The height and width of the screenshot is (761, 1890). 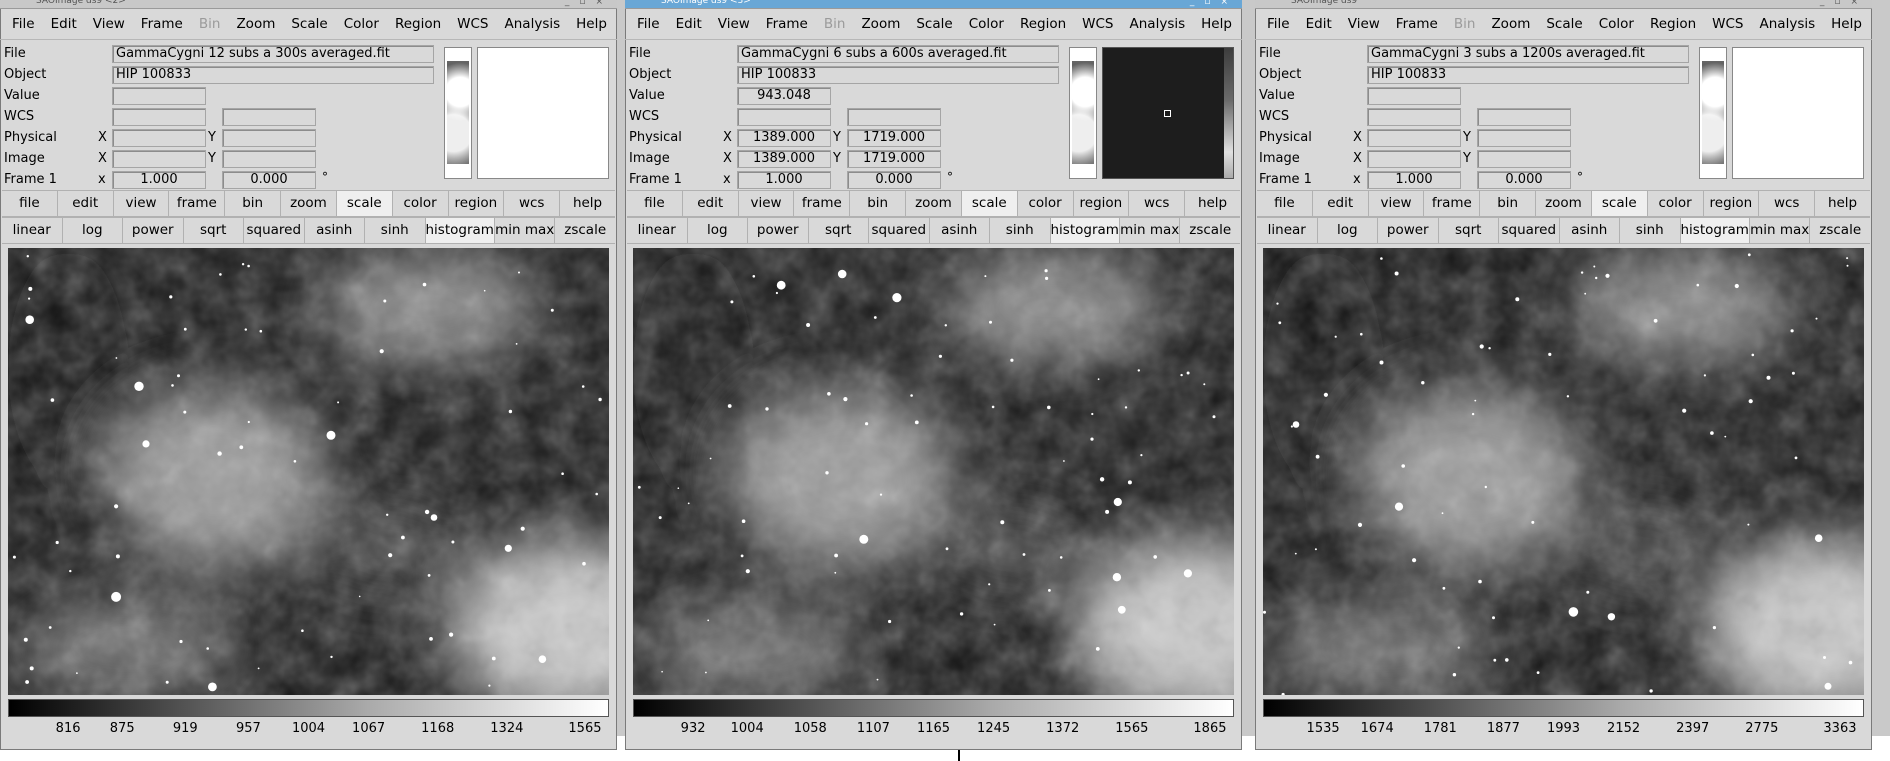 I want to click on title-bar: SAOImage ds9 <3> _▫×, so click(x=933, y=4).